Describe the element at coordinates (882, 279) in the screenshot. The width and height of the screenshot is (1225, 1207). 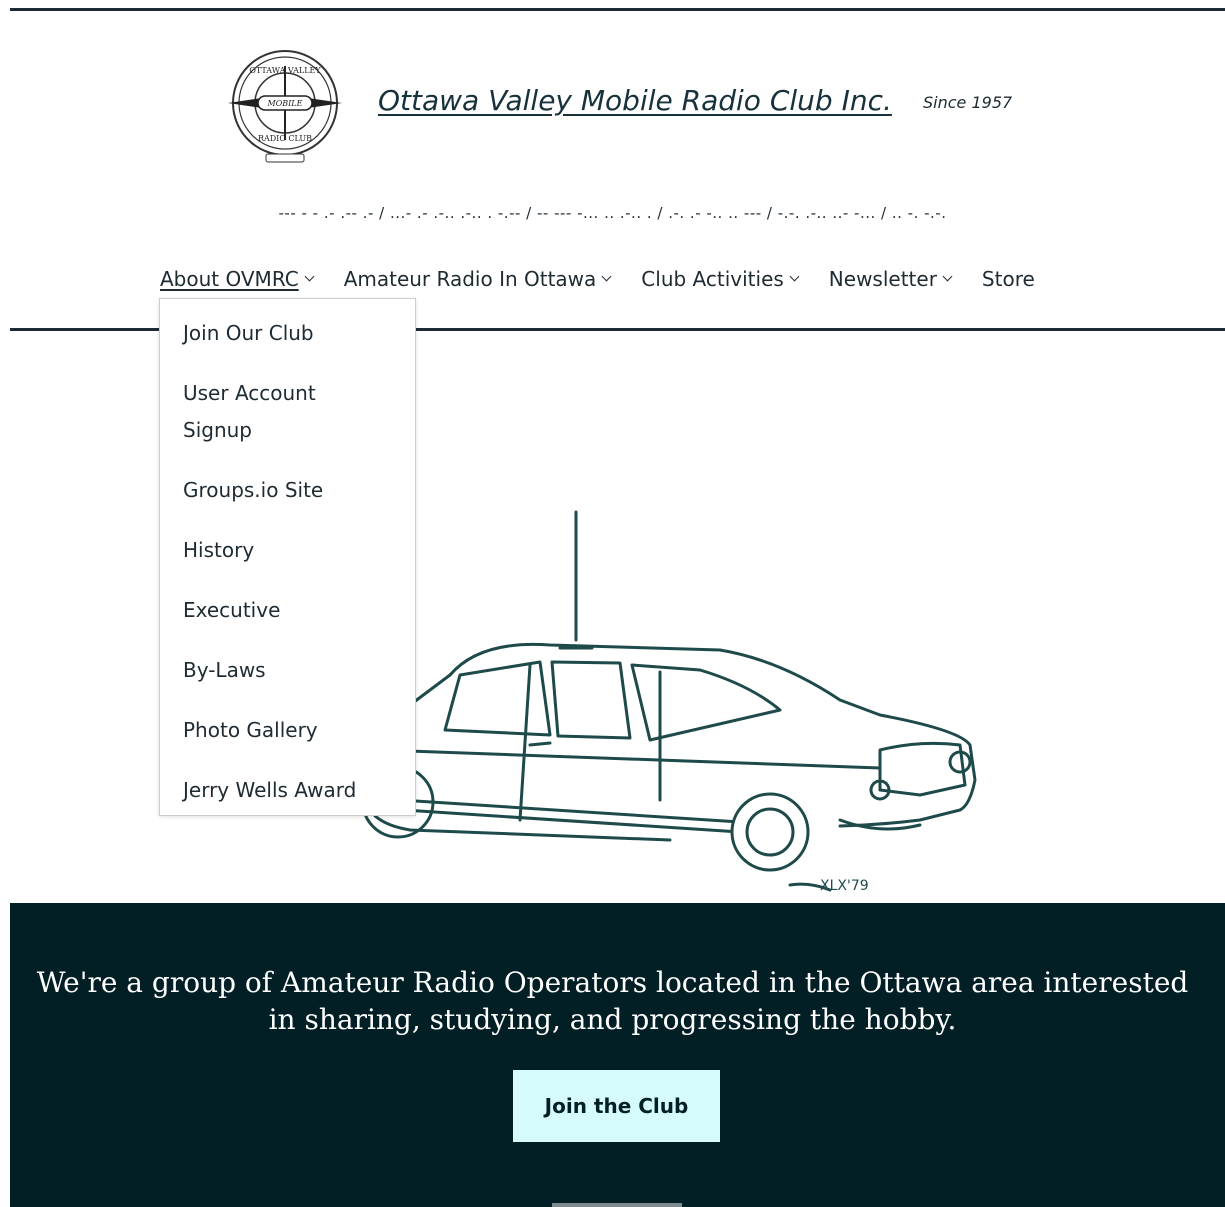
I see `nav-item-label: Newsletter` at that location.